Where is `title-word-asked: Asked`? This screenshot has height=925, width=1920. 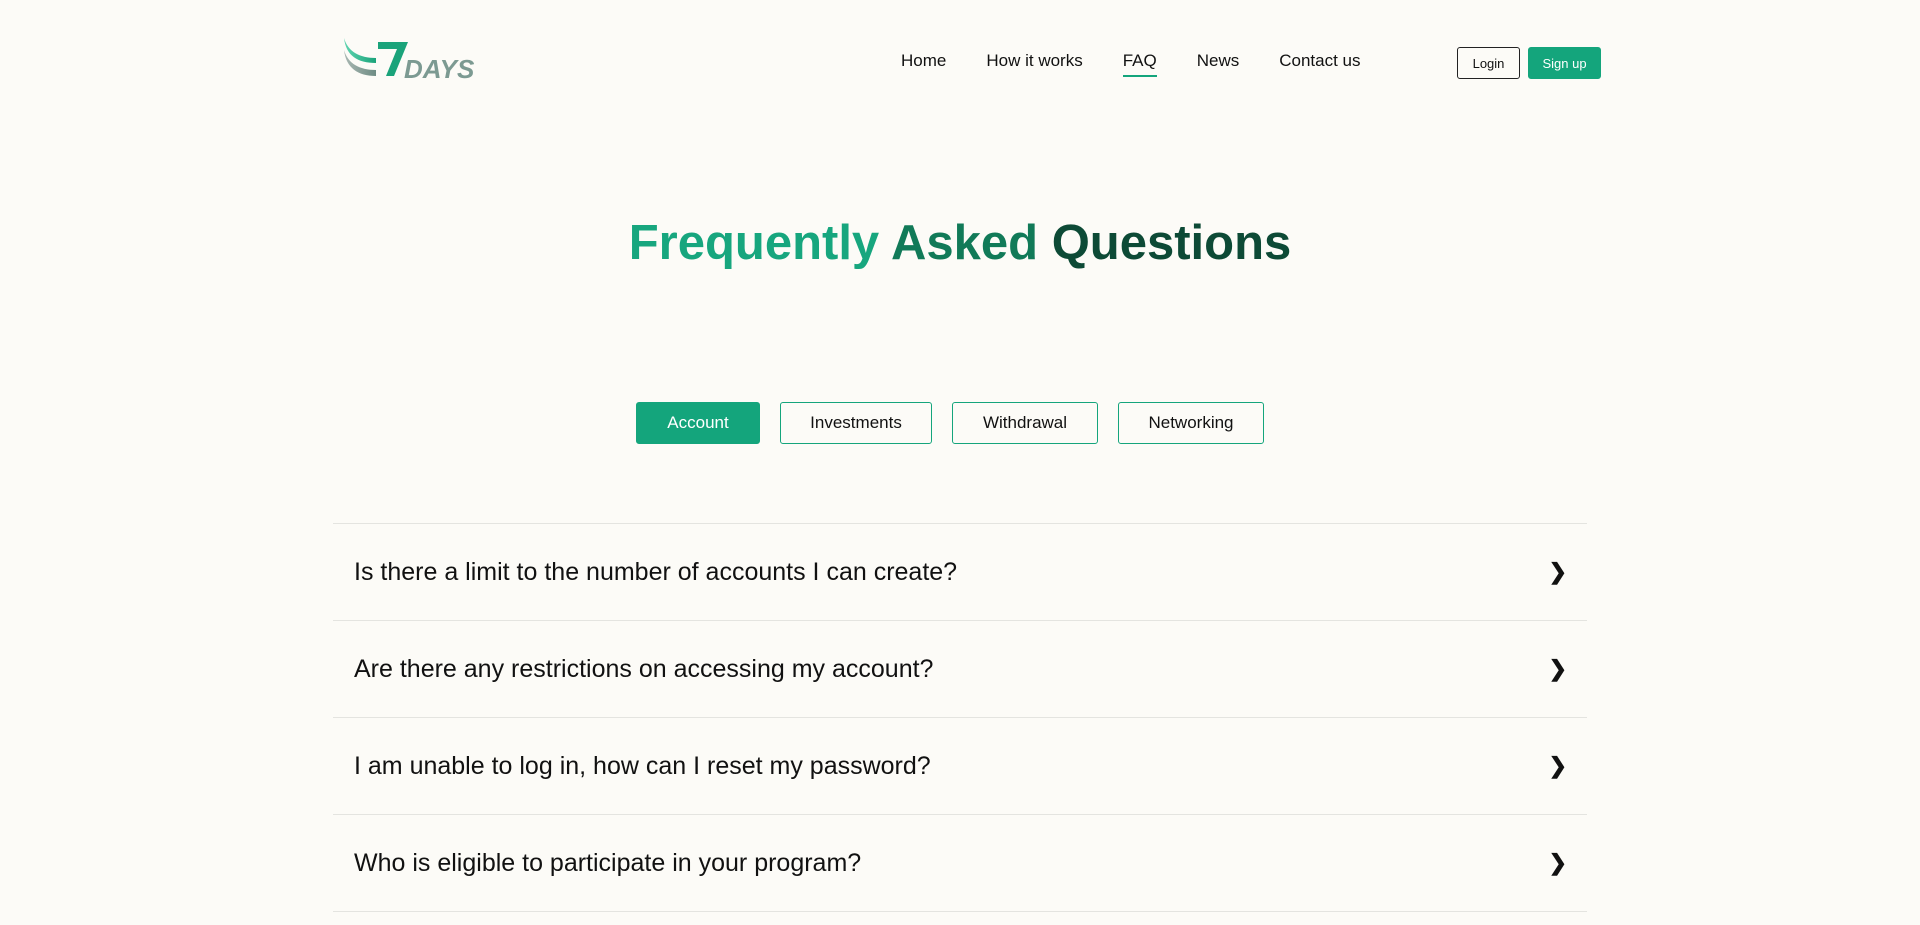 title-word-asked: Asked is located at coordinates (964, 243).